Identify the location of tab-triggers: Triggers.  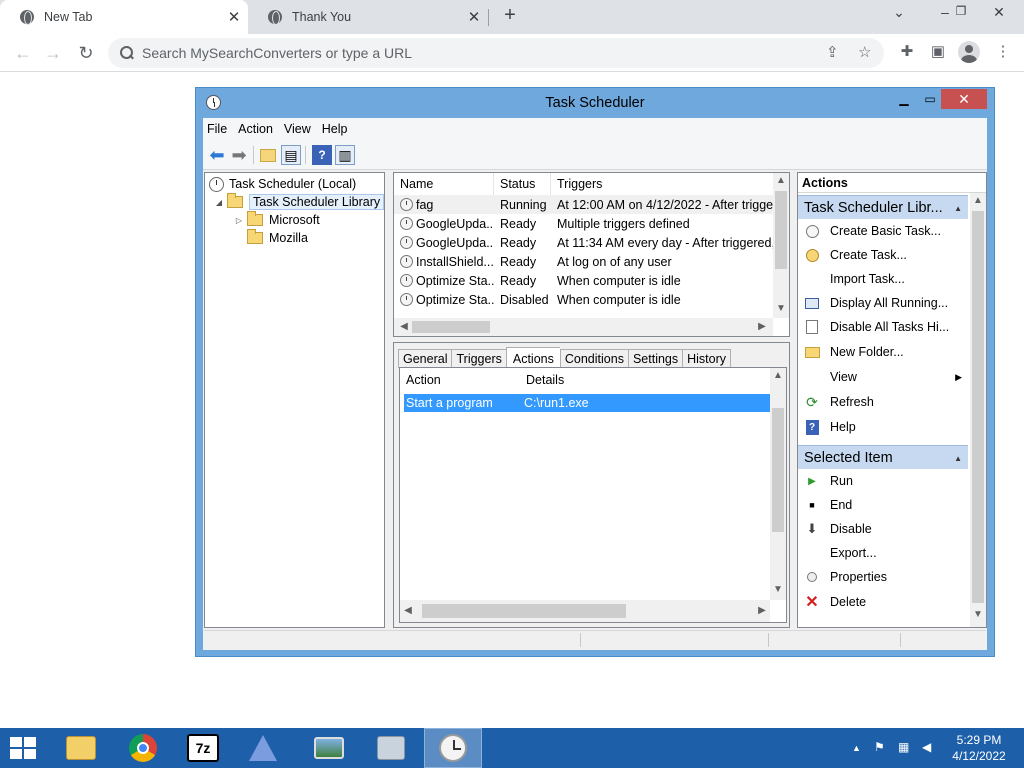
(478, 358).